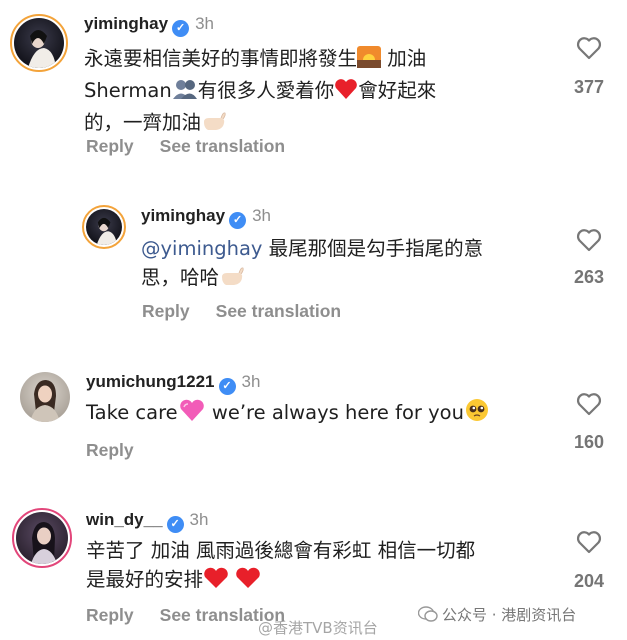  Describe the element at coordinates (318, 628) in the screenshot. I see `watermark-left: @香港TVB资讯台` at that location.